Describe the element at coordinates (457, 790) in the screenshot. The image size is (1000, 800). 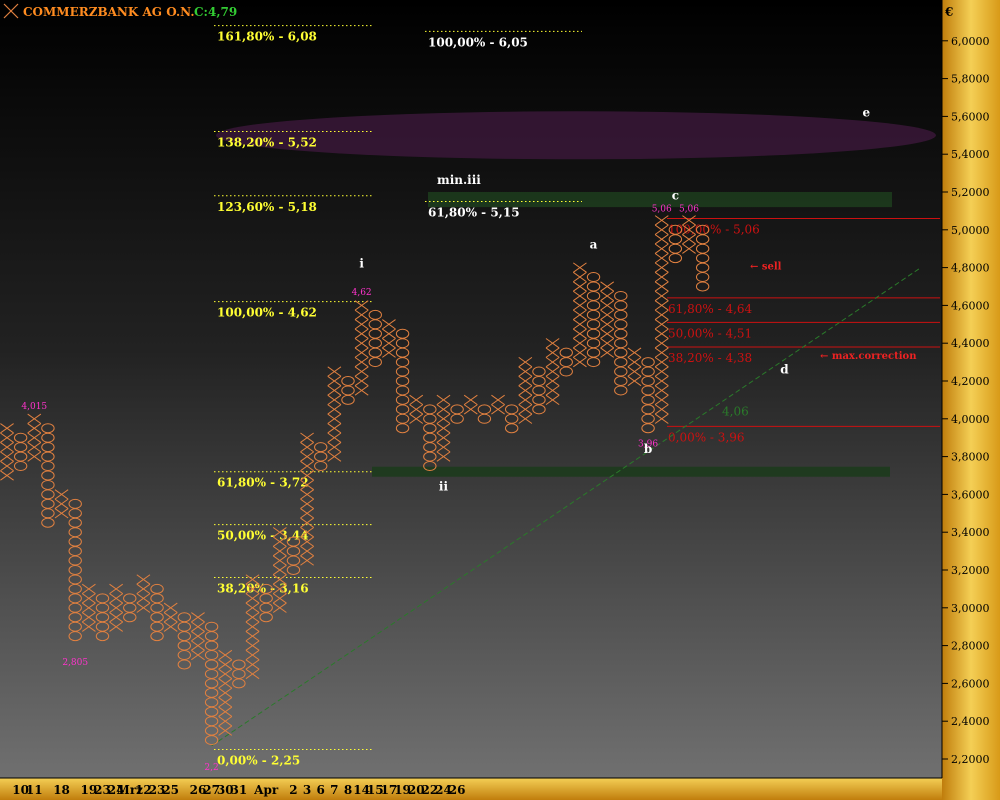
I see `x-tick-label: 26` at that location.